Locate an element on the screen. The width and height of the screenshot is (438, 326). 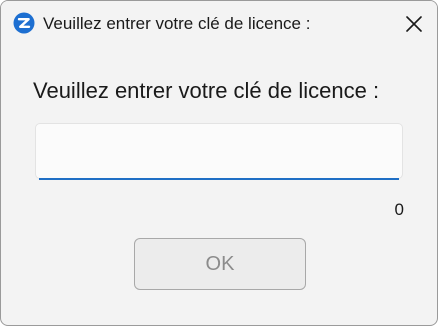
ok-button: OK is located at coordinates (220, 264).